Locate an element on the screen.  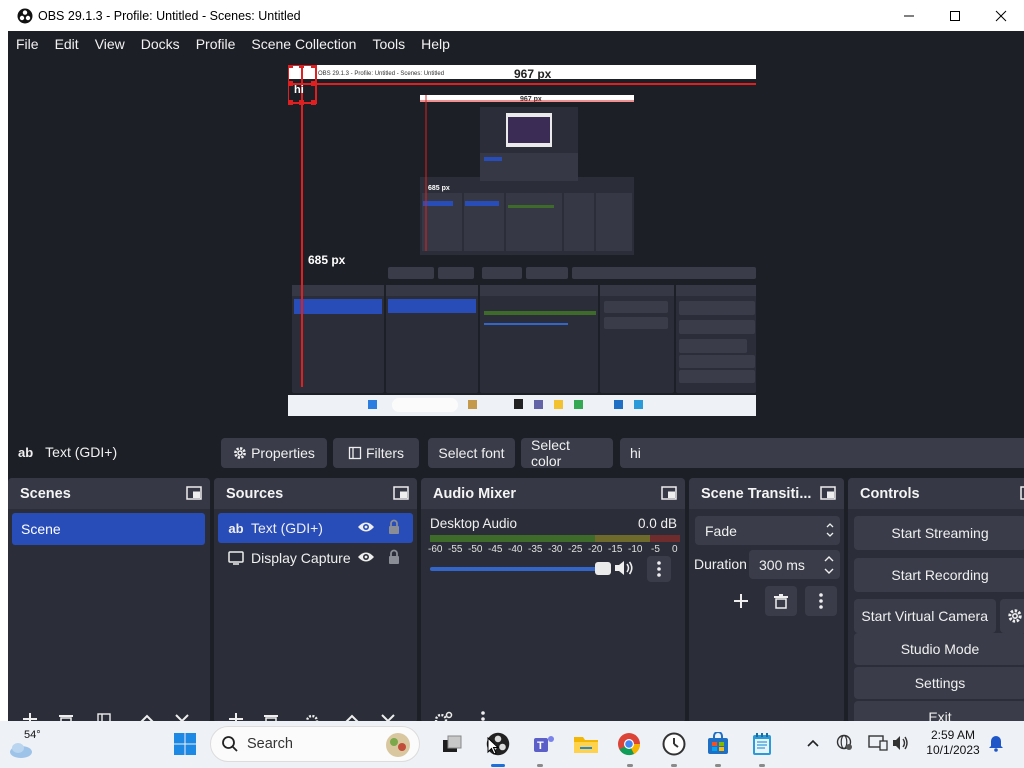
network-globe-icon is located at coordinates (845, 743).